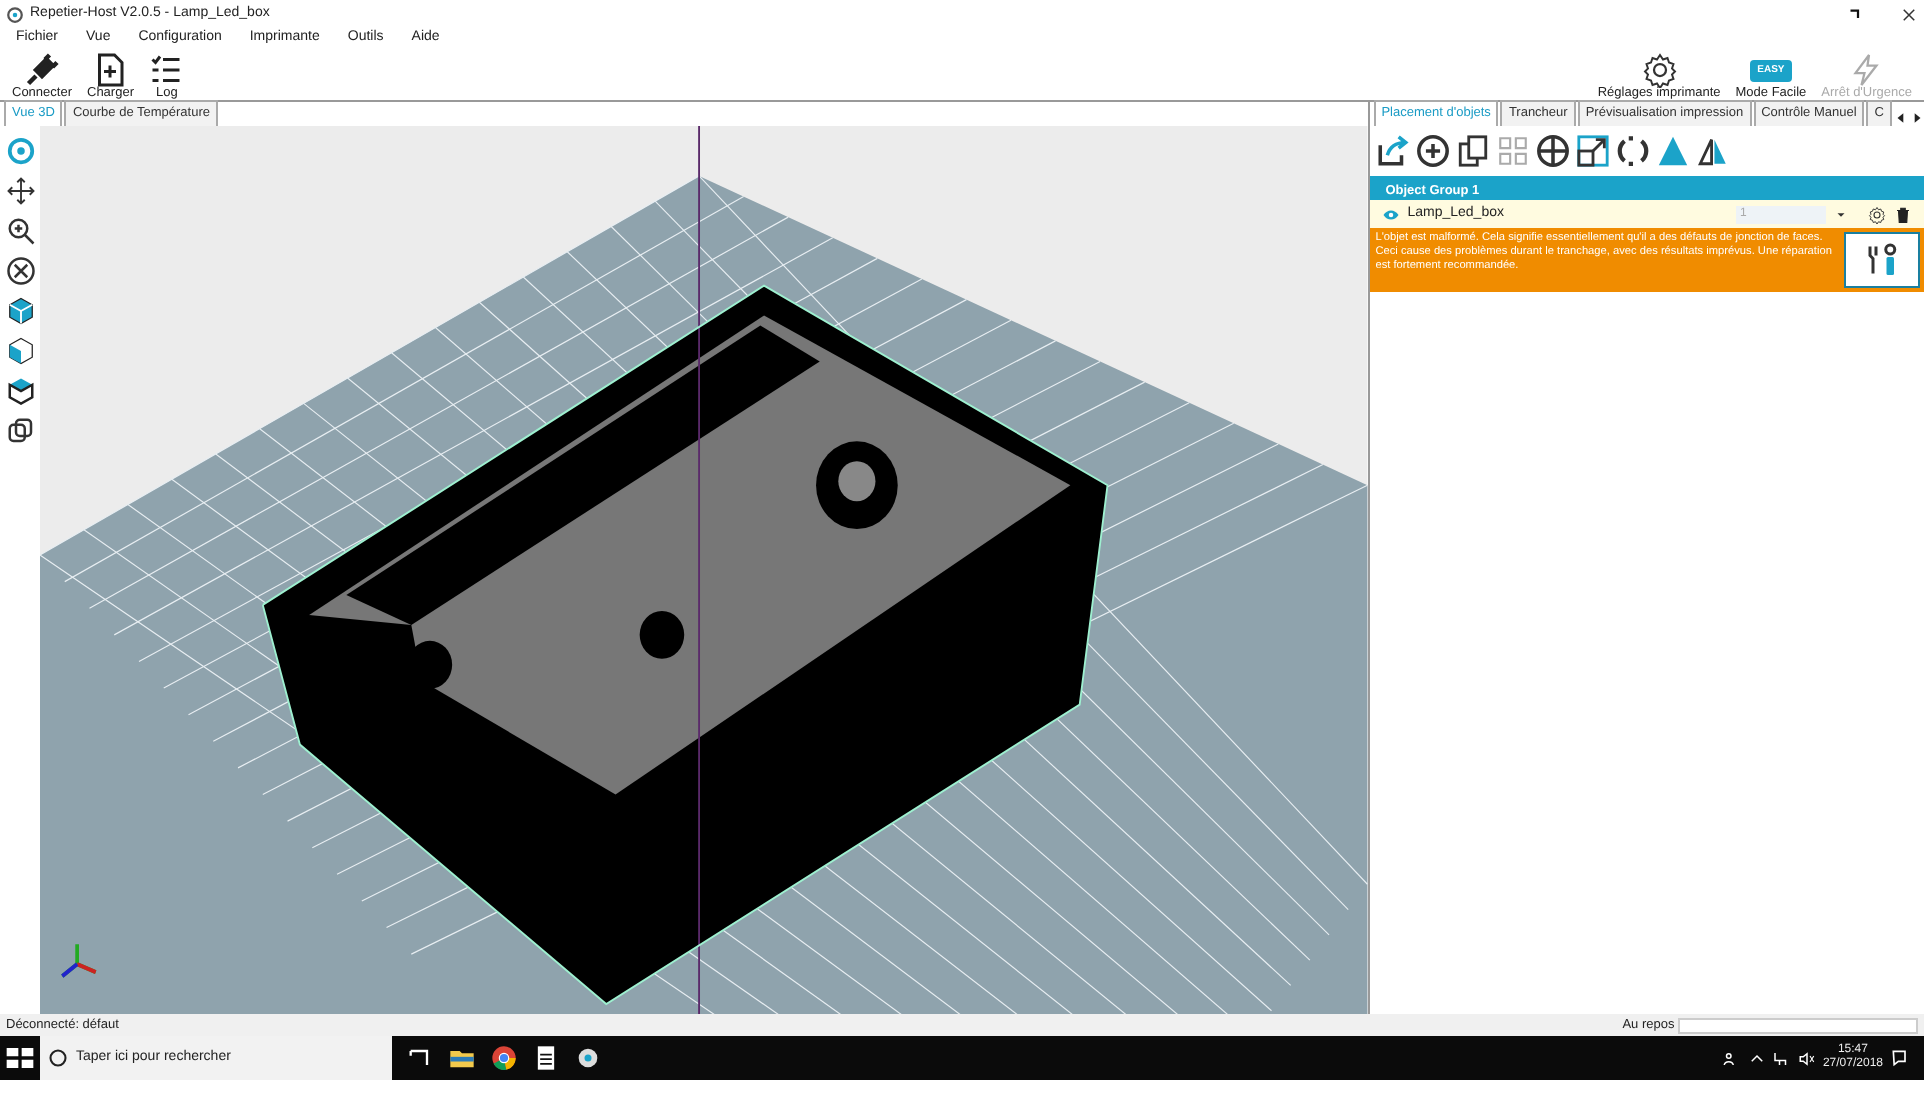 The height and width of the screenshot is (1094, 1924). I want to click on restore-icon, so click(1855, 14).